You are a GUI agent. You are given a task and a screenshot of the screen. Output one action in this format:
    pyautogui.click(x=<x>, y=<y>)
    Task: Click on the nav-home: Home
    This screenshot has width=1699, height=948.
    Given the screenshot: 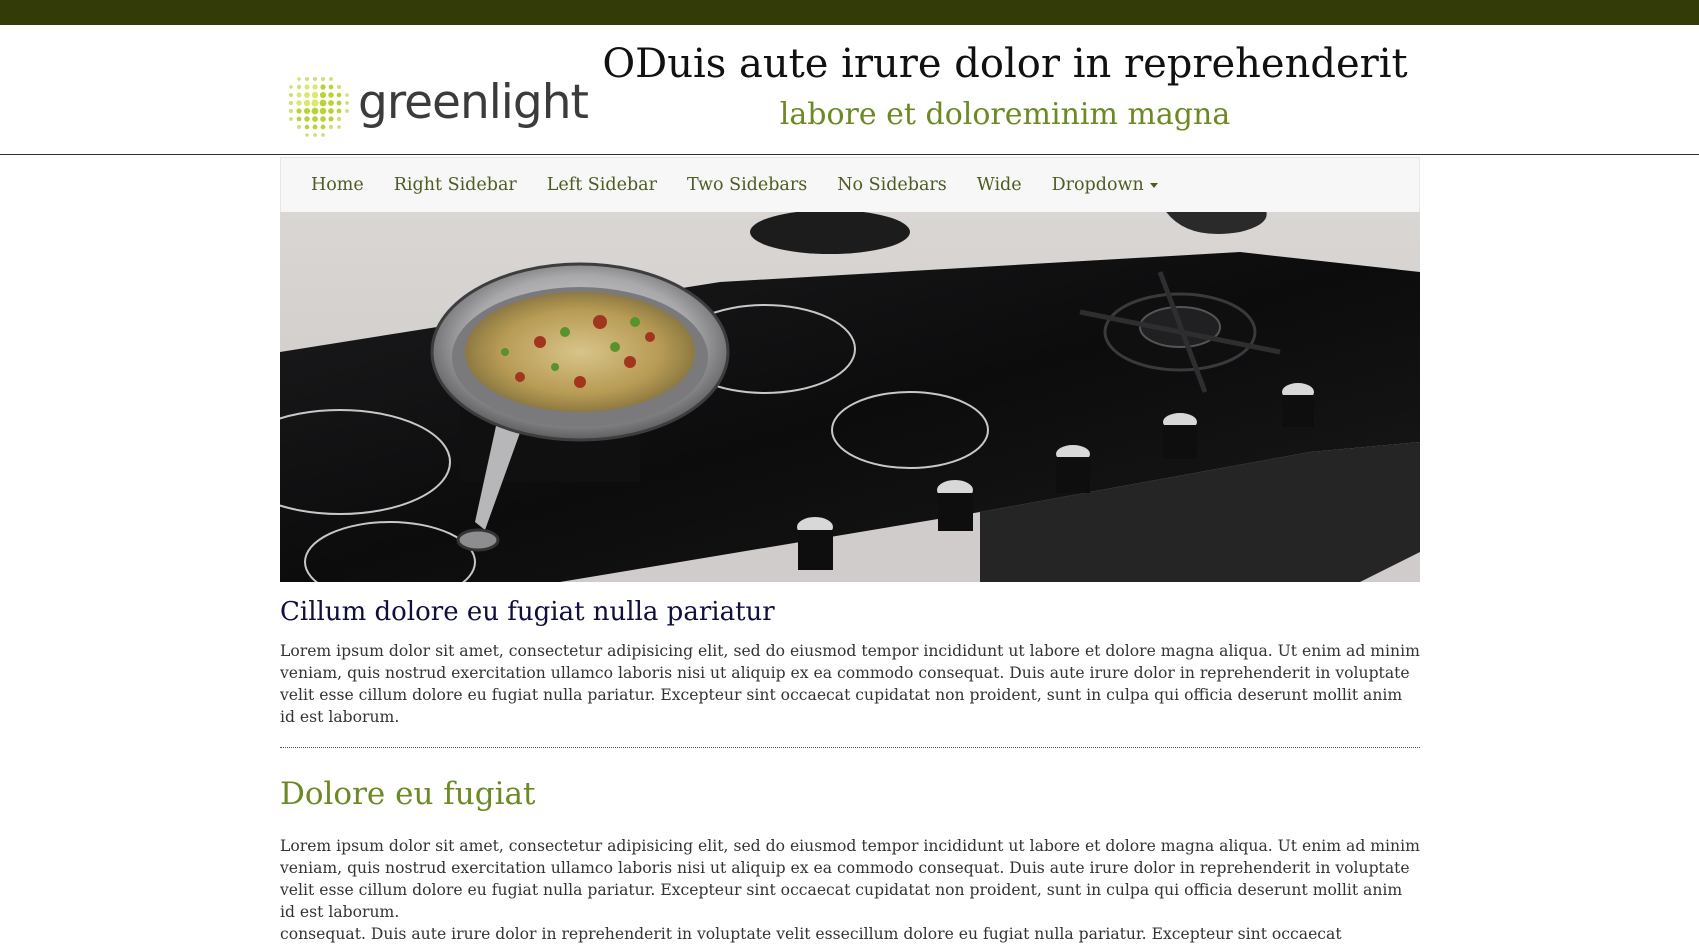 What is the action you would take?
    pyautogui.click(x=337, y=185)
    